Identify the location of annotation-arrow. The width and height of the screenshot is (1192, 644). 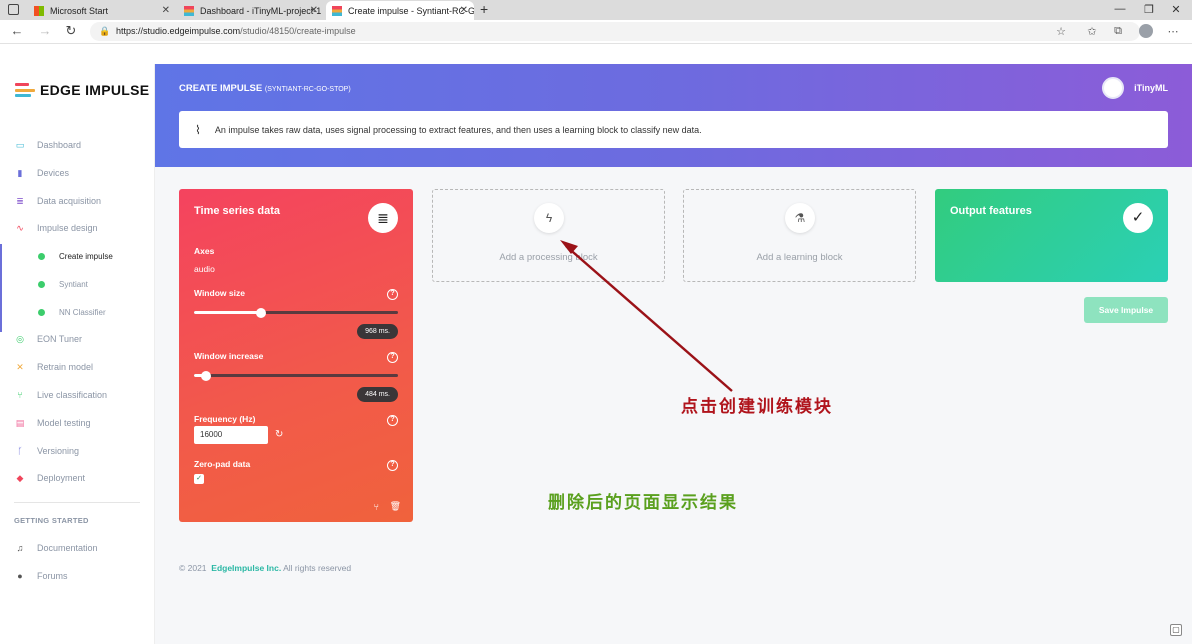
(646, 316).